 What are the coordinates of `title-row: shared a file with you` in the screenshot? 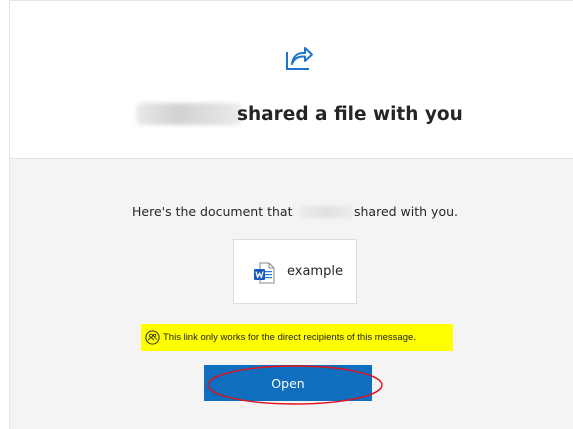 It's located at (291, 116).